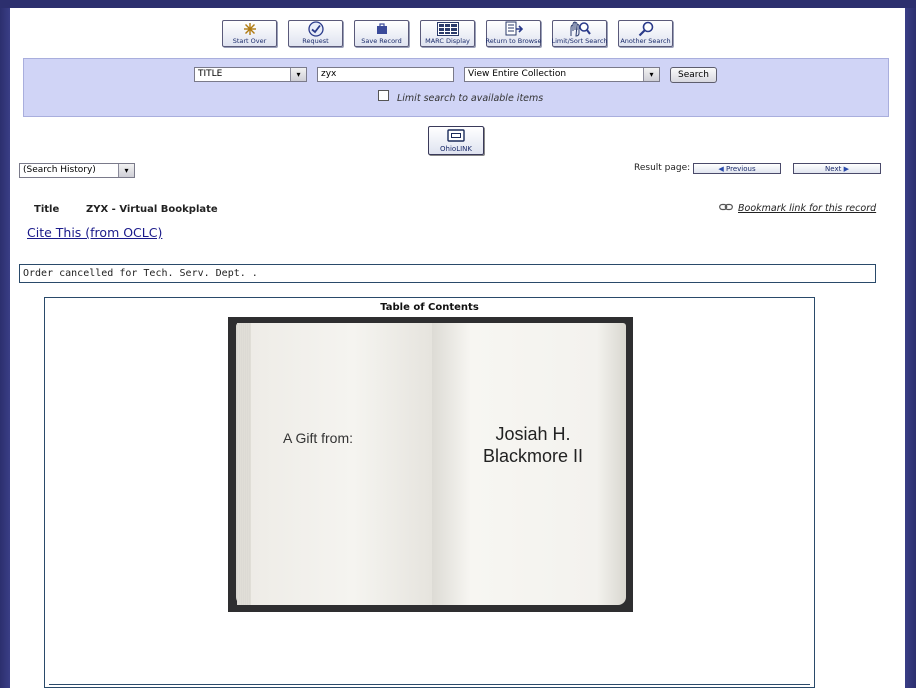 The width and height of the screenshot is (916, 688). What do you see at coordinates (329, 74) in the screenshot?
I see `search-input-value: zyx` at bounding box center [329, 74].